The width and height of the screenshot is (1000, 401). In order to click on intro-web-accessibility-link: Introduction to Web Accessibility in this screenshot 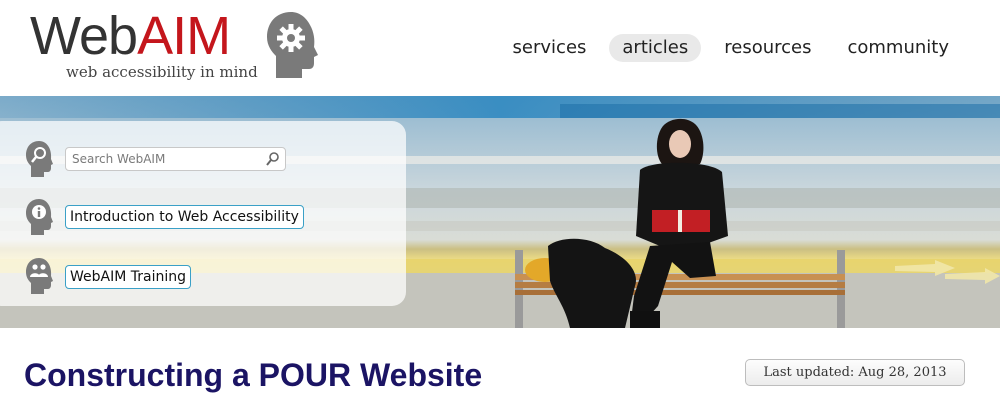, I will do `click(184, 217)`.